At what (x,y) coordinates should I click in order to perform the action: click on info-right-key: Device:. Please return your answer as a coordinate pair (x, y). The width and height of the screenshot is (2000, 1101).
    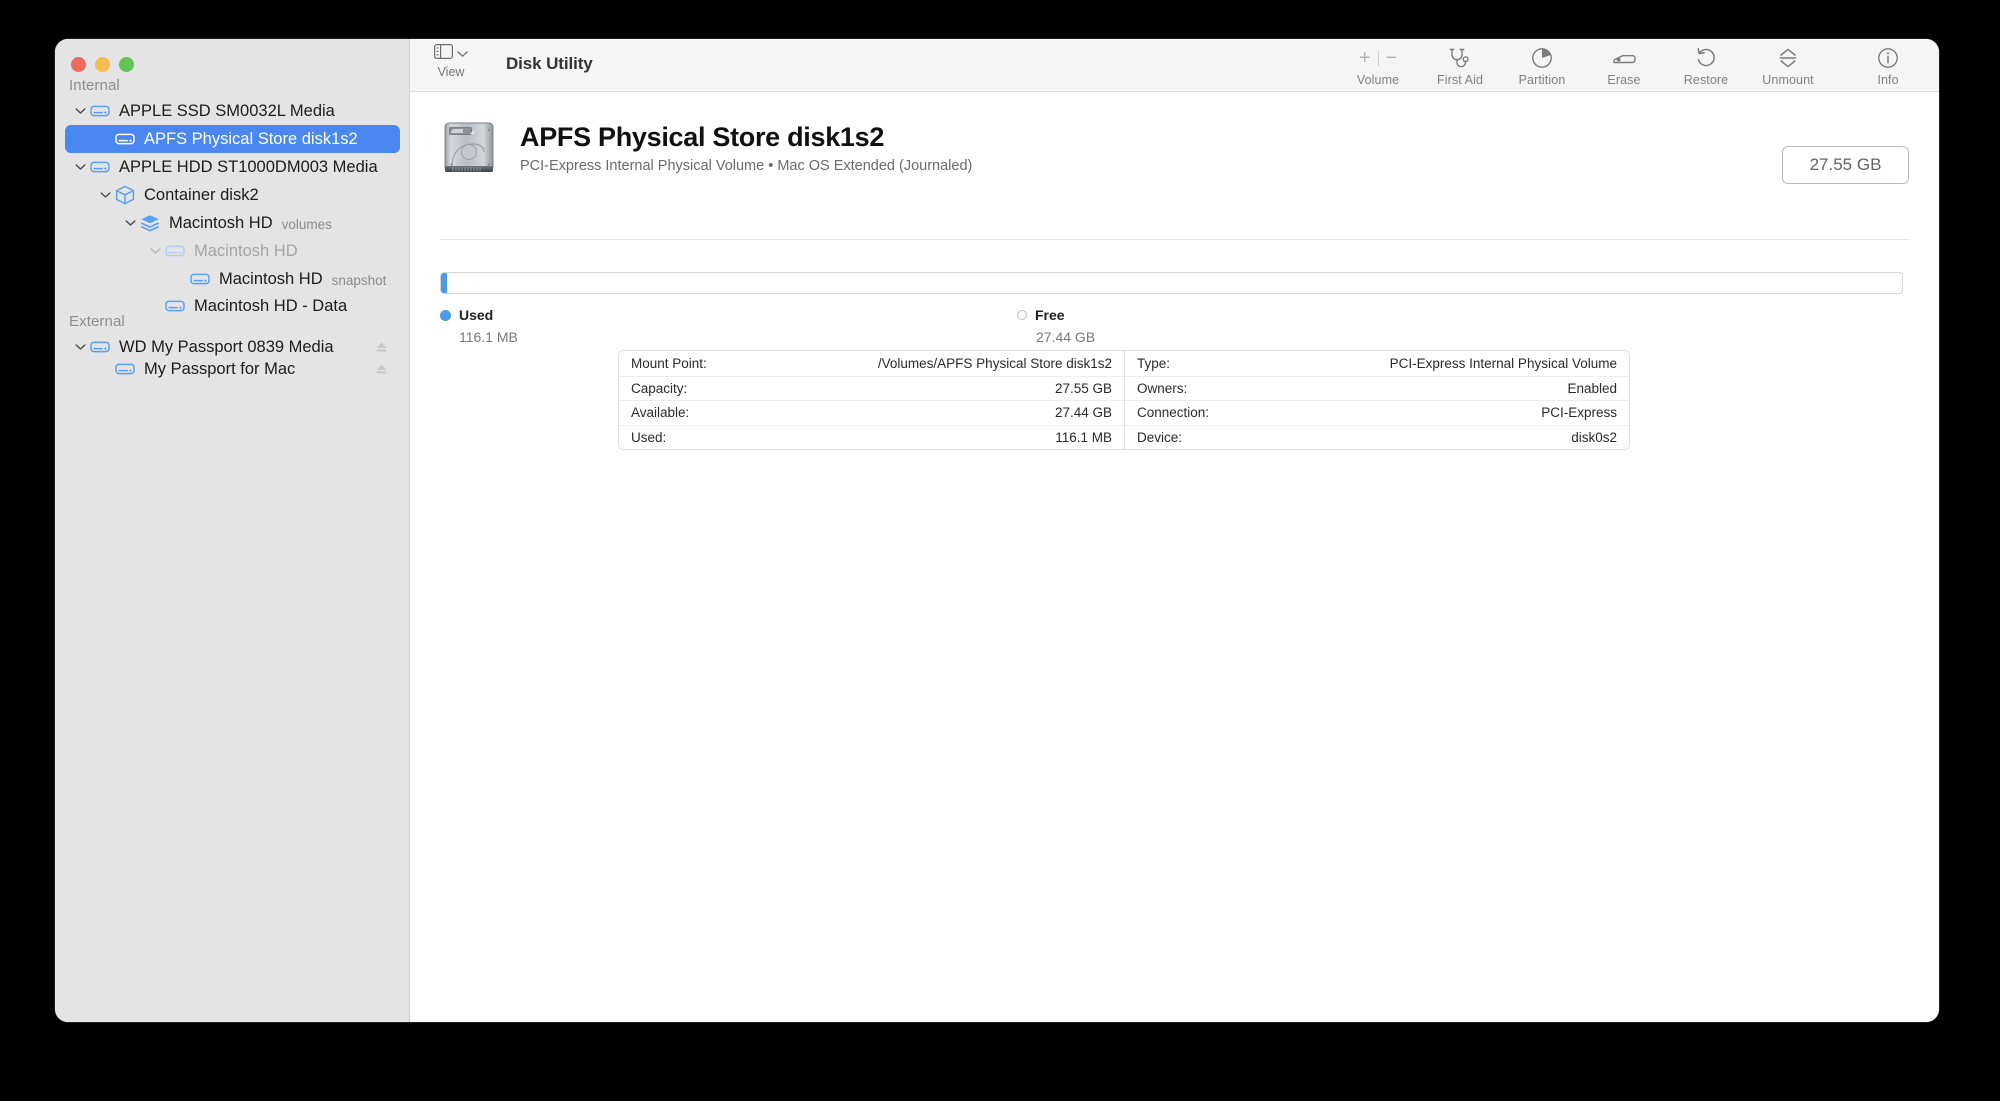
    Looking at the image, I should click on (1160, 437).